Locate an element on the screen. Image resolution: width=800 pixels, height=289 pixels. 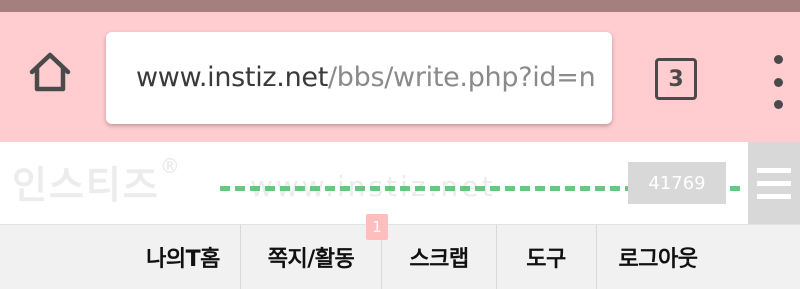
registered-mark: ® is located at coordinates (170, 166).